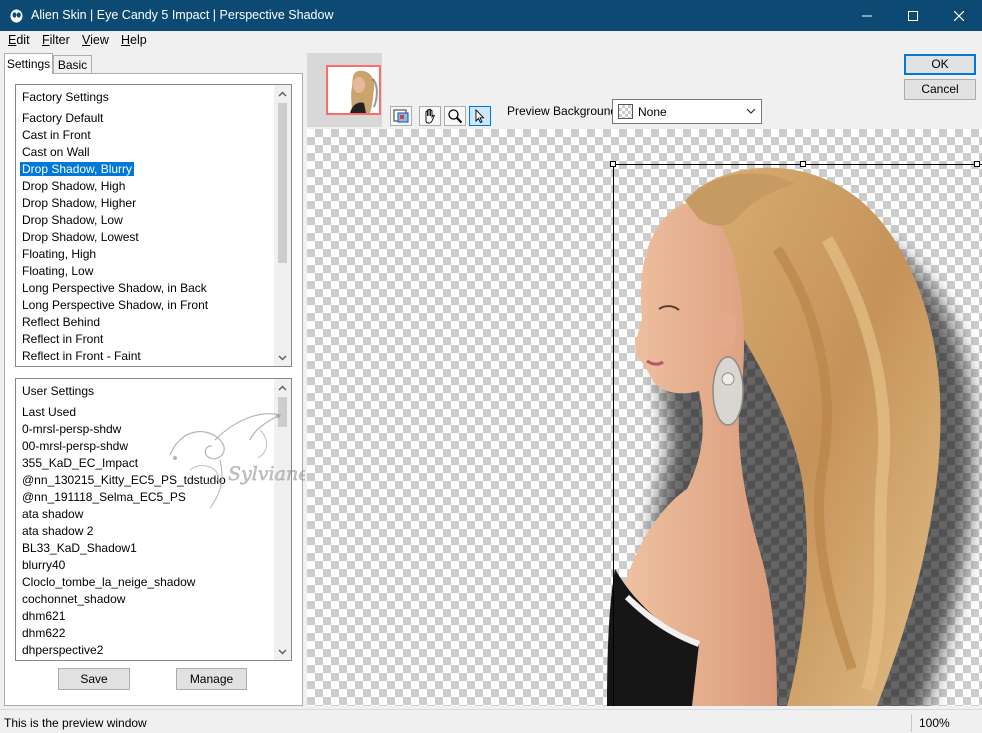 The height and width of the screenshot is (733, 982). I want to click on ok-button: OK, so click(940, 64).